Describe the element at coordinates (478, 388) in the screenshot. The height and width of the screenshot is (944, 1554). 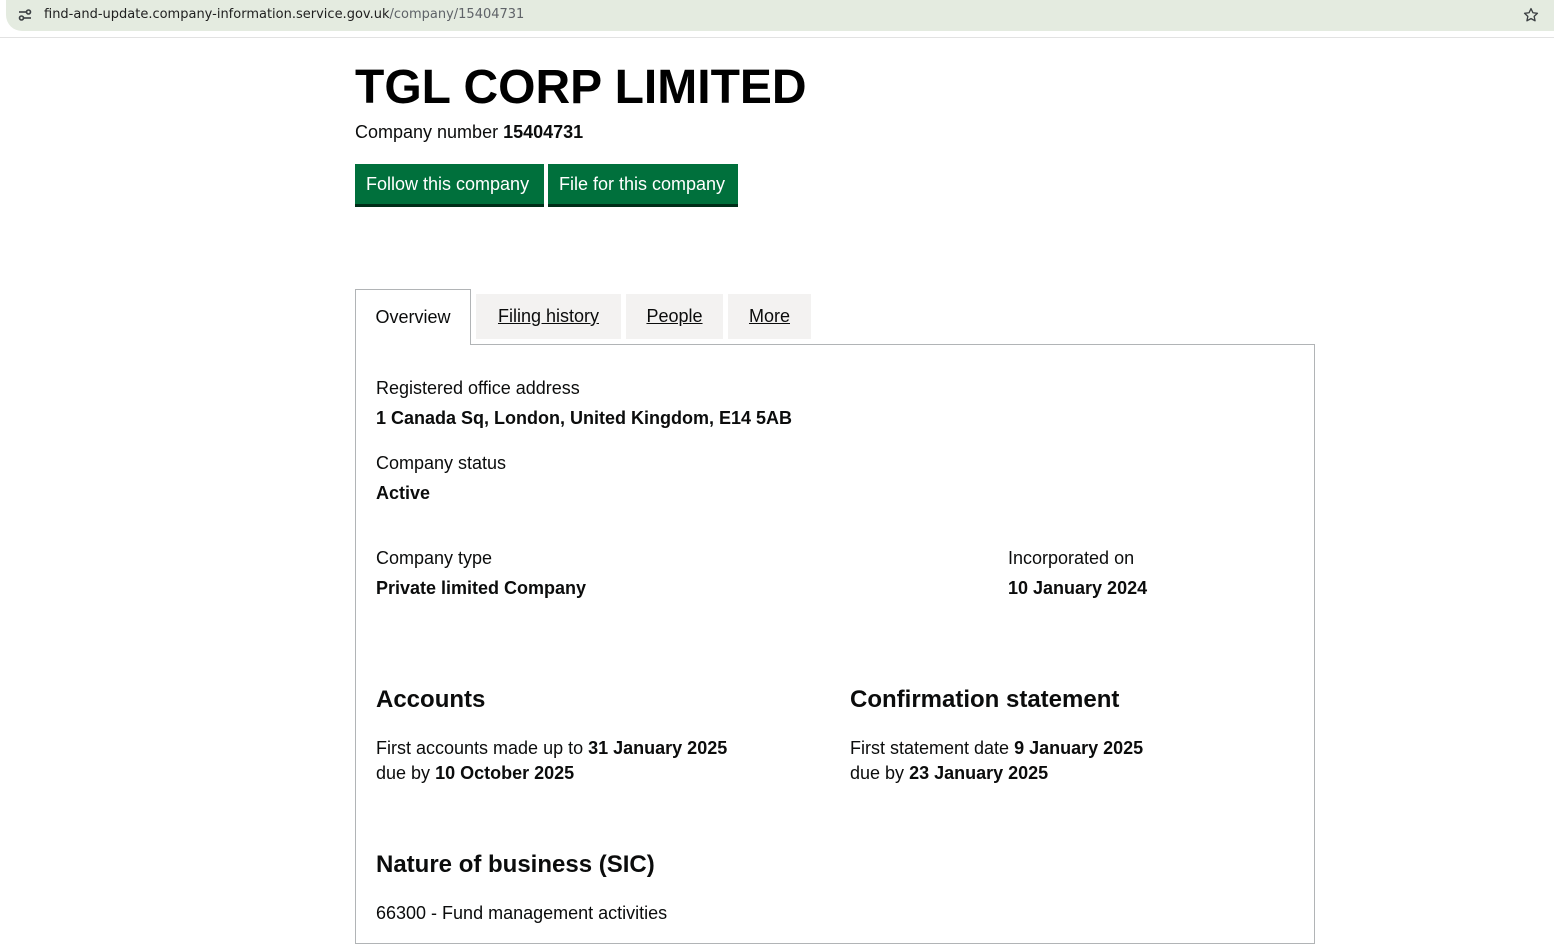
I see `registered-office-label: Registered office address` at that location.